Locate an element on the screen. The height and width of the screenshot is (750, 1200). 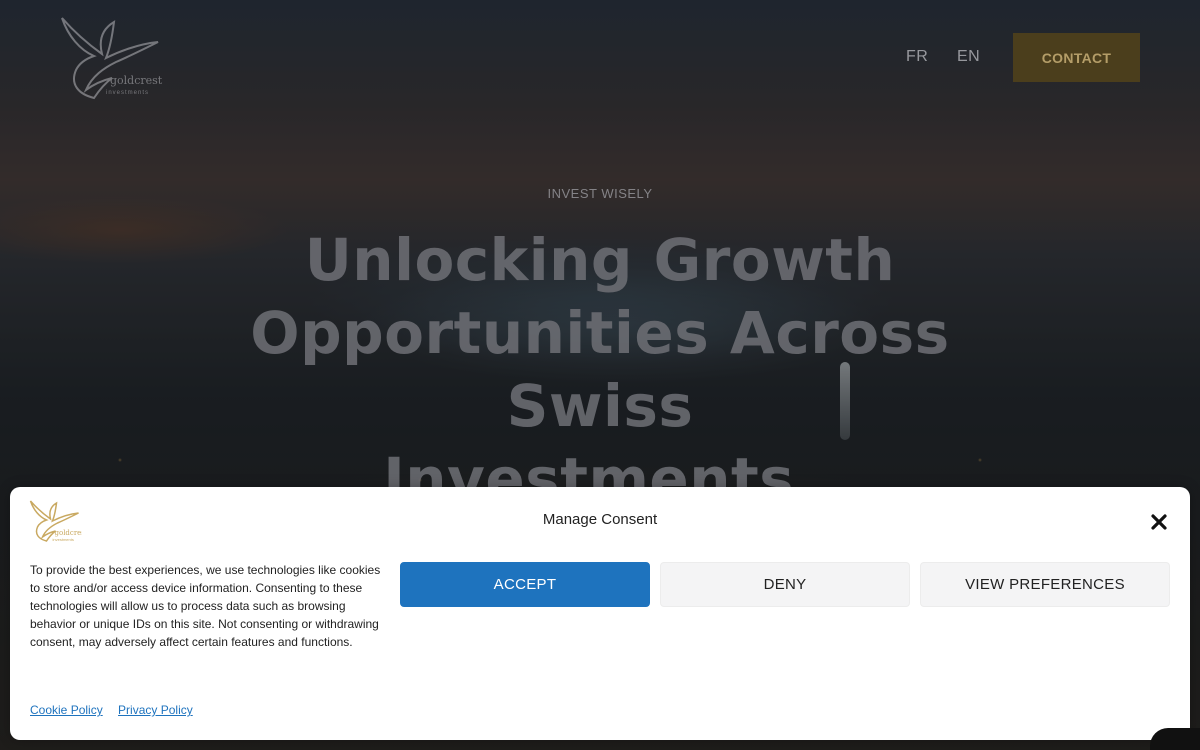
lang-fr-link: FR is located at coordinates (917, 57).